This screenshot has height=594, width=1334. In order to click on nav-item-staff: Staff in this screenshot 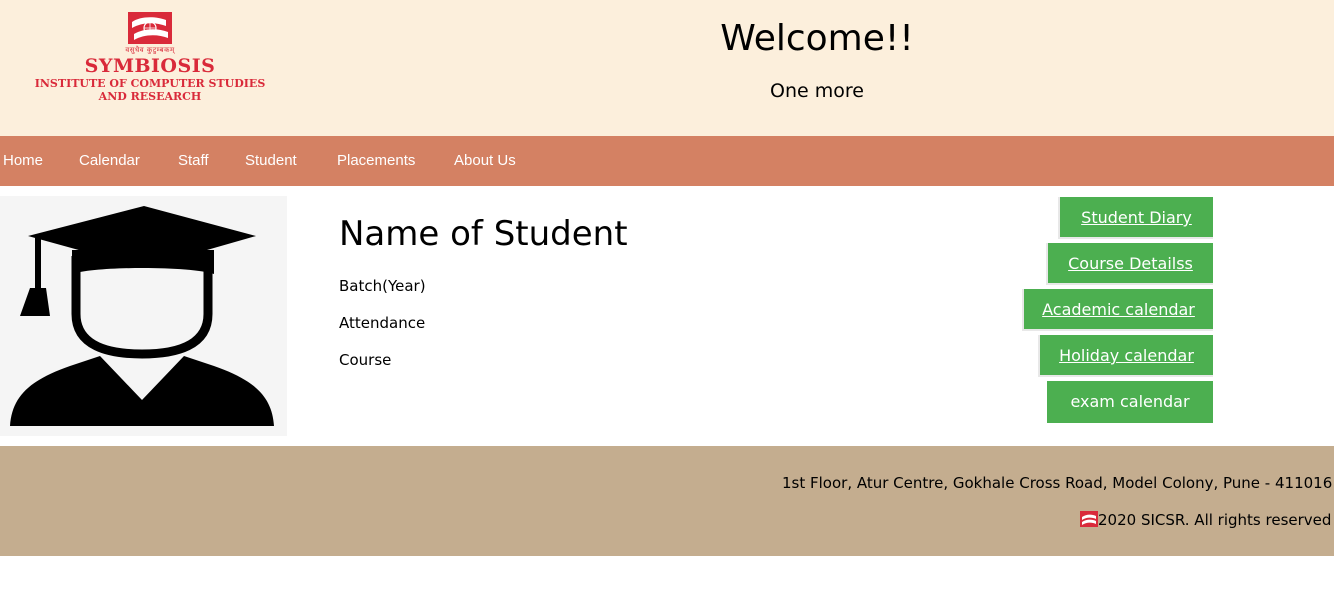, I will do `click(193, 161)`.